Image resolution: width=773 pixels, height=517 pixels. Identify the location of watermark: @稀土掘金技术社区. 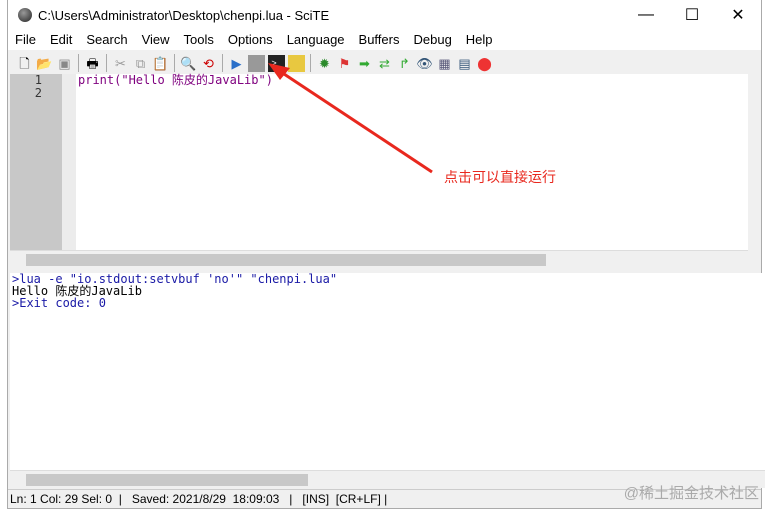
(691, 493).